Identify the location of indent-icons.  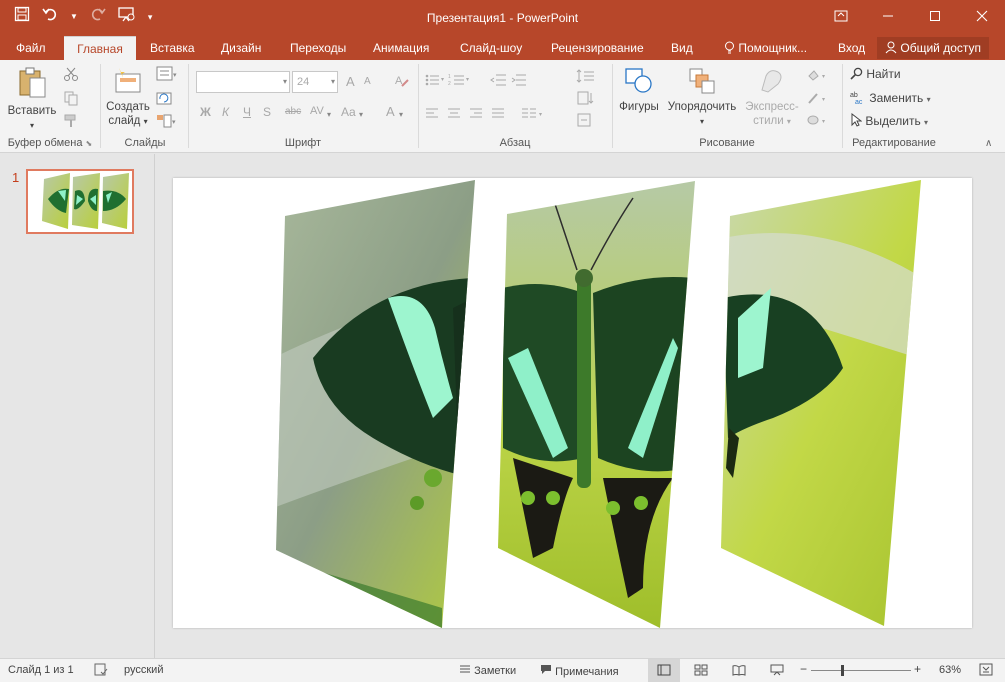
(510, 81).